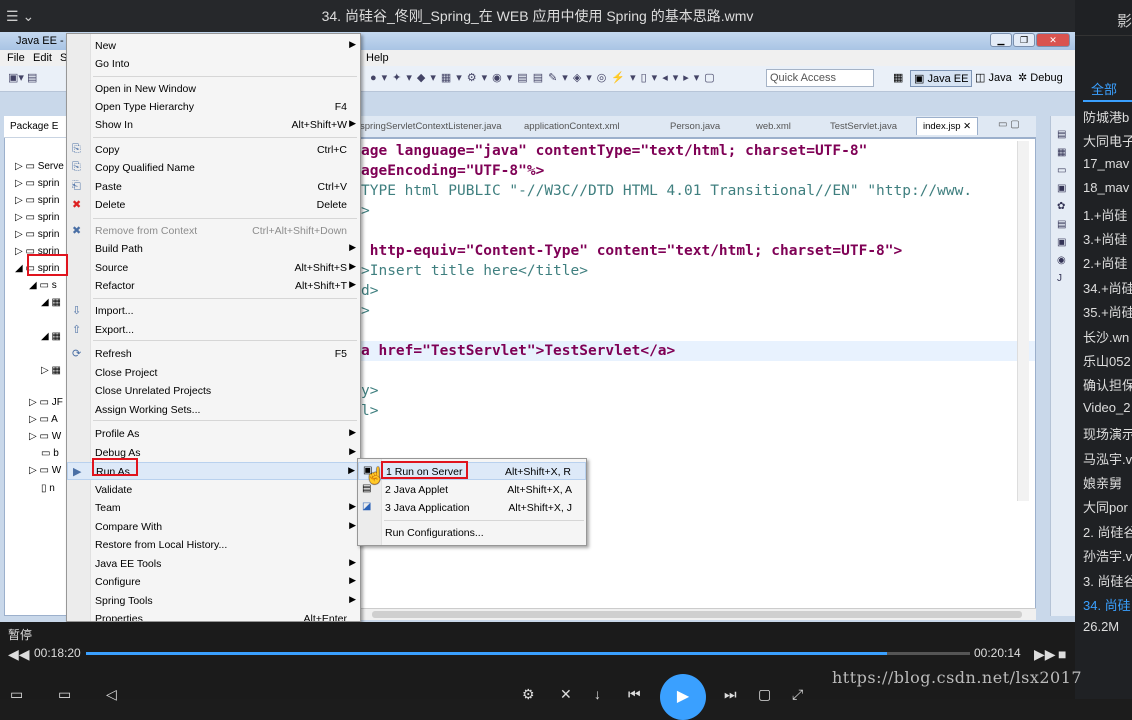 Image resolution: width=1132 pixels, height=720 pixels. What do you see at coordinates (820, 78) in the screenshot?
I see `quick-access-input: Quick Access` at bounding box center [820, 78].